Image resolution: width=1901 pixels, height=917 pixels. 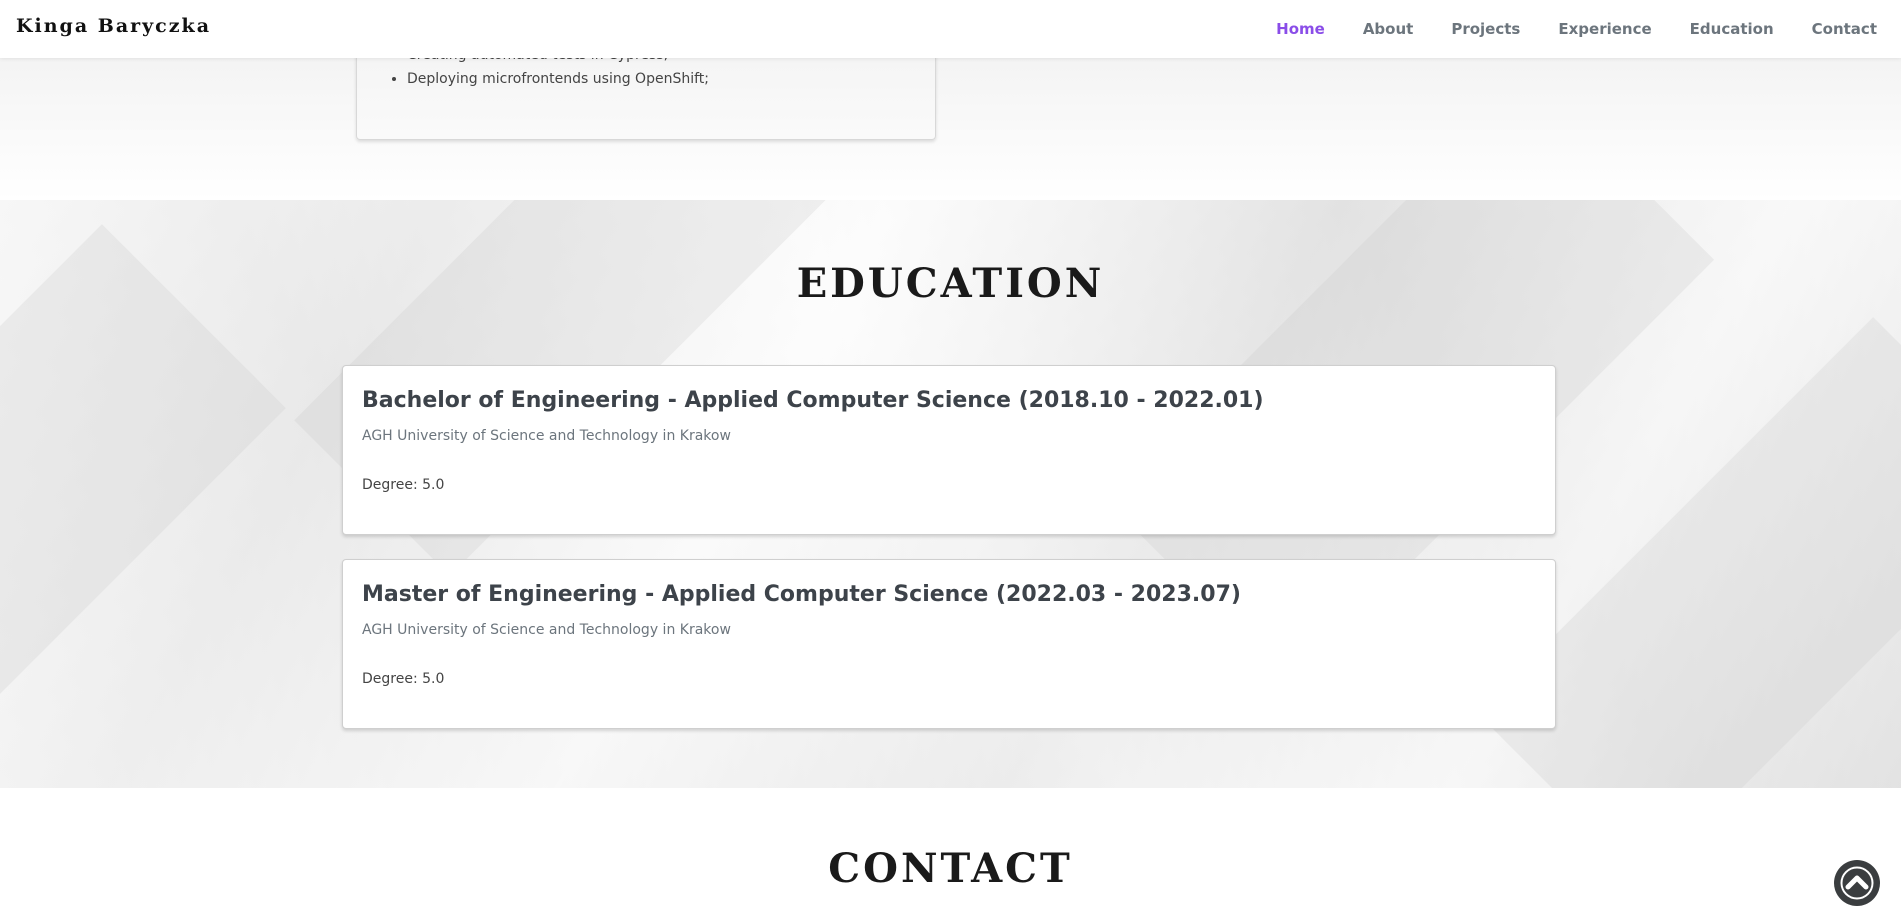 I want to click on nav-link-home: Home, so click(x=1300, y=29).